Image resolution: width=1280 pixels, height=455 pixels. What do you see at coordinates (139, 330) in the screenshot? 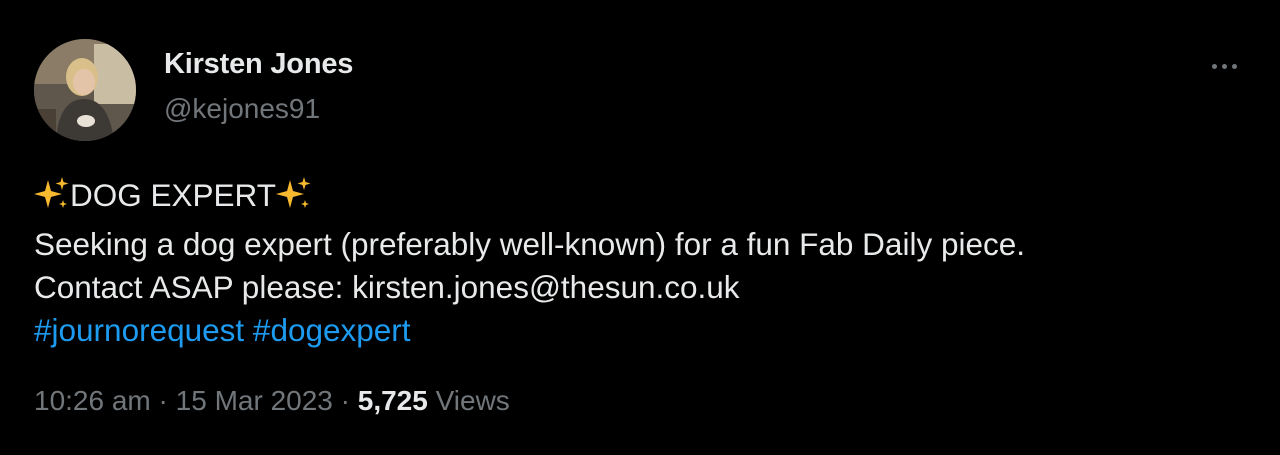
I see `hashtag-link: #journorequest` at bounding box center [139, 330].